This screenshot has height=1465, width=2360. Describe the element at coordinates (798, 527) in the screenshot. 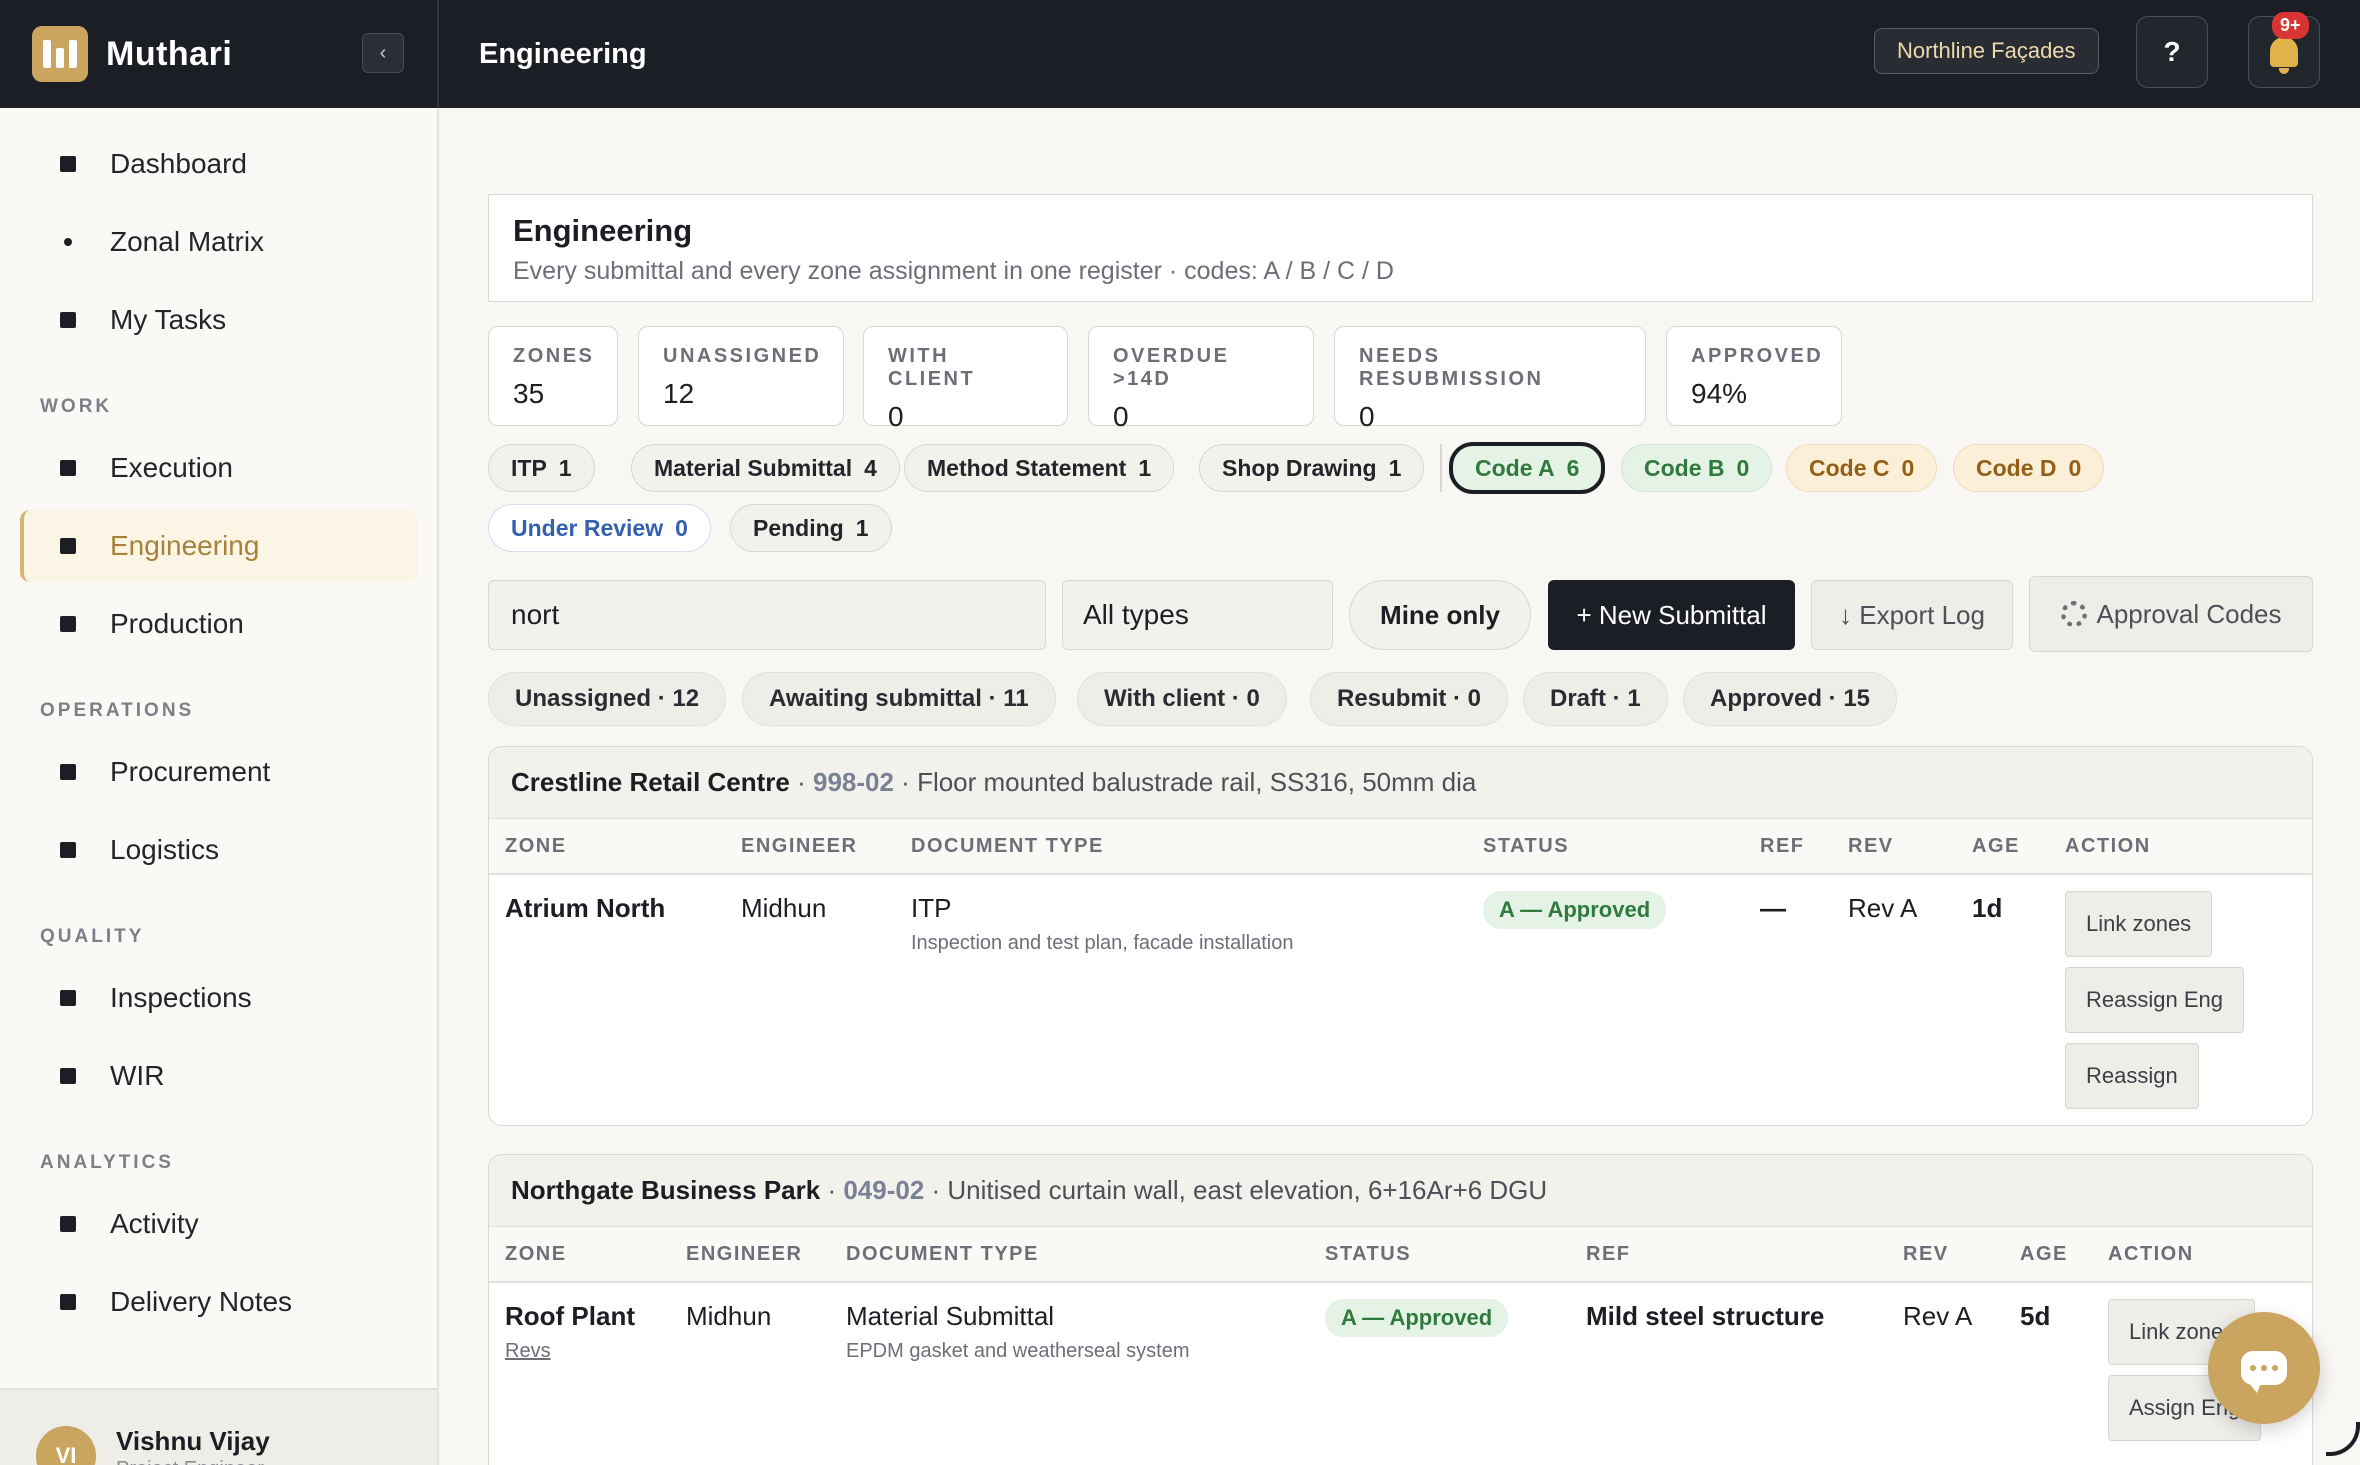

I see `chip-label: Pending` at that location.